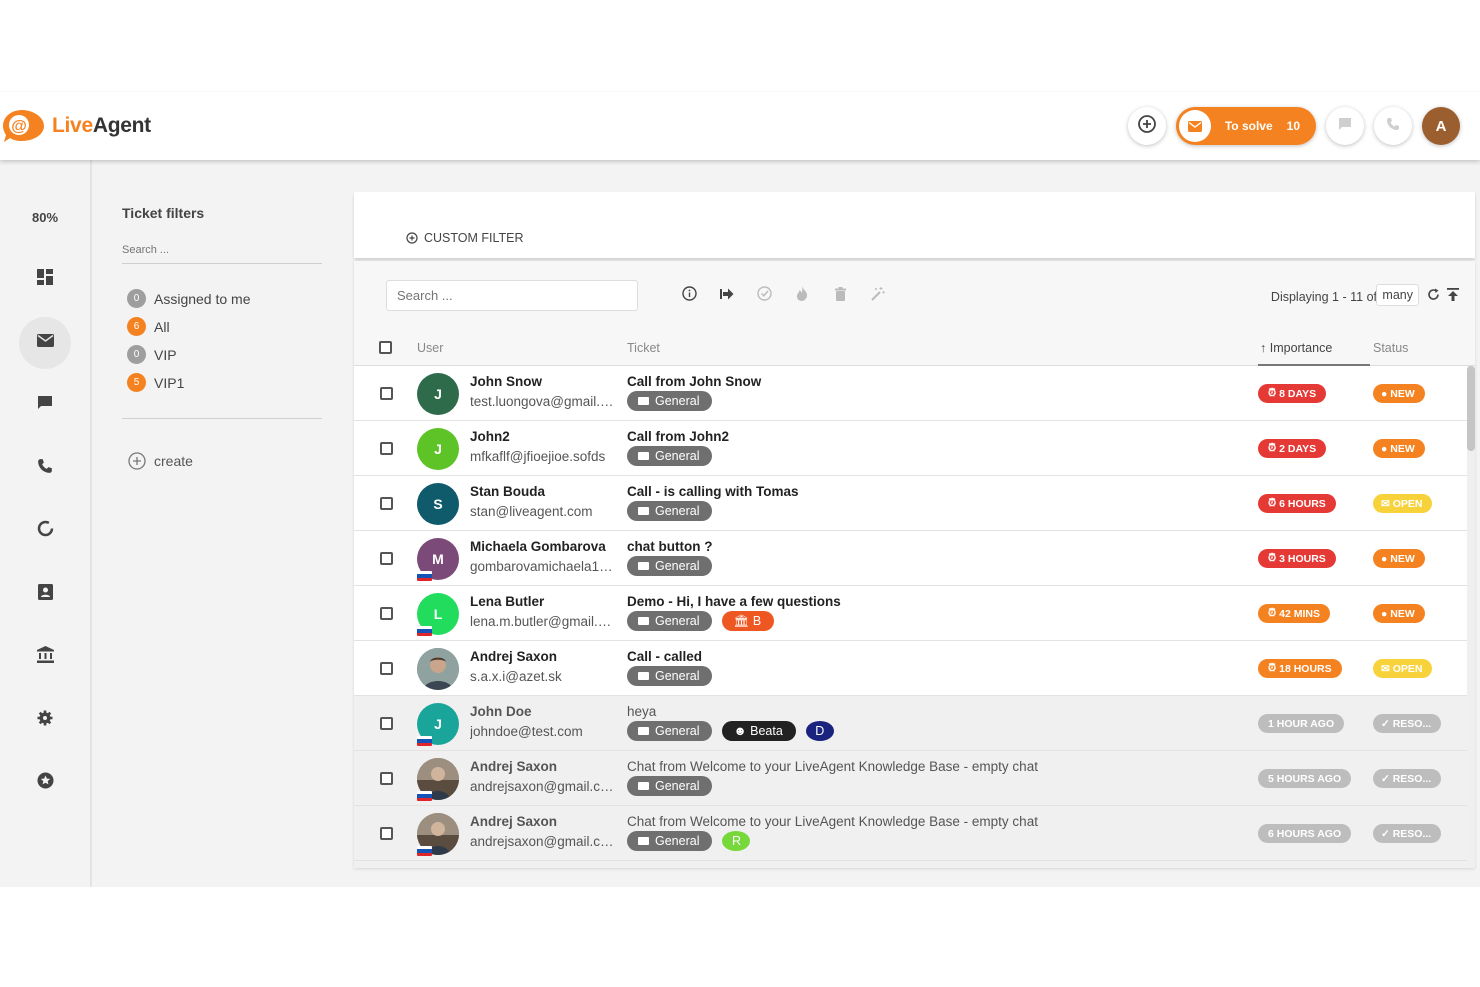 The image size is (1480, 987). I want to click on nav-tickets, so click(45, 343).